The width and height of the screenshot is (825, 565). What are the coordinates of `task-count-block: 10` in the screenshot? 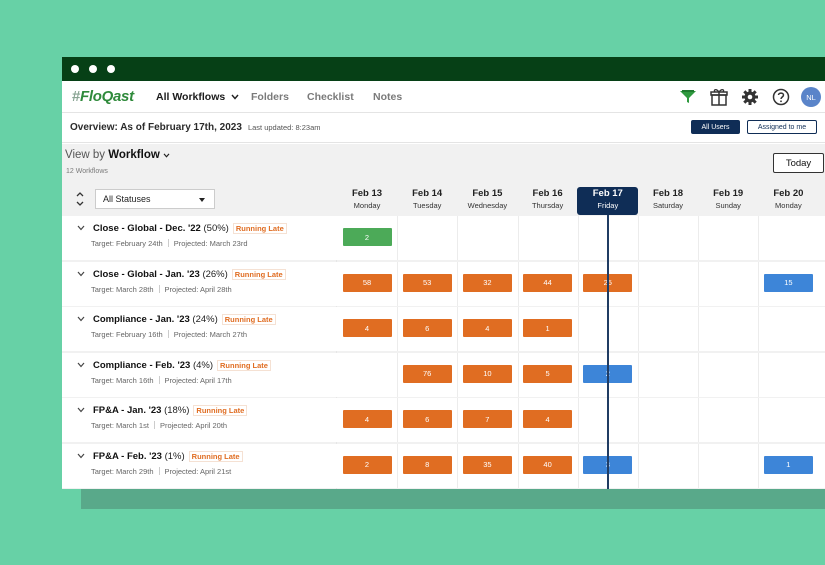 It's located at (487, 373).